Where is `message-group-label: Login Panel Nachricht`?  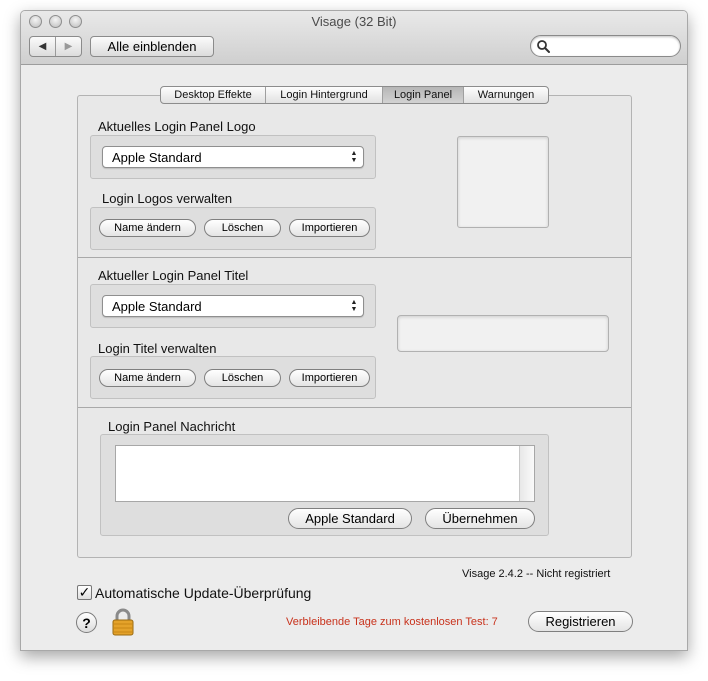 message-group-label: Login Panel Nachricht is located at coordinates (172, 426).